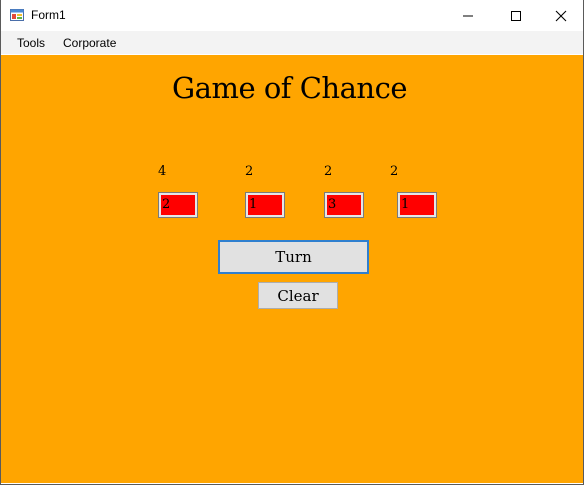 The height and width of the screenshot is (485, 584). Describe the element at coordinates (48, 15) in the screenshot. I see `window-title: Form1` at that location.